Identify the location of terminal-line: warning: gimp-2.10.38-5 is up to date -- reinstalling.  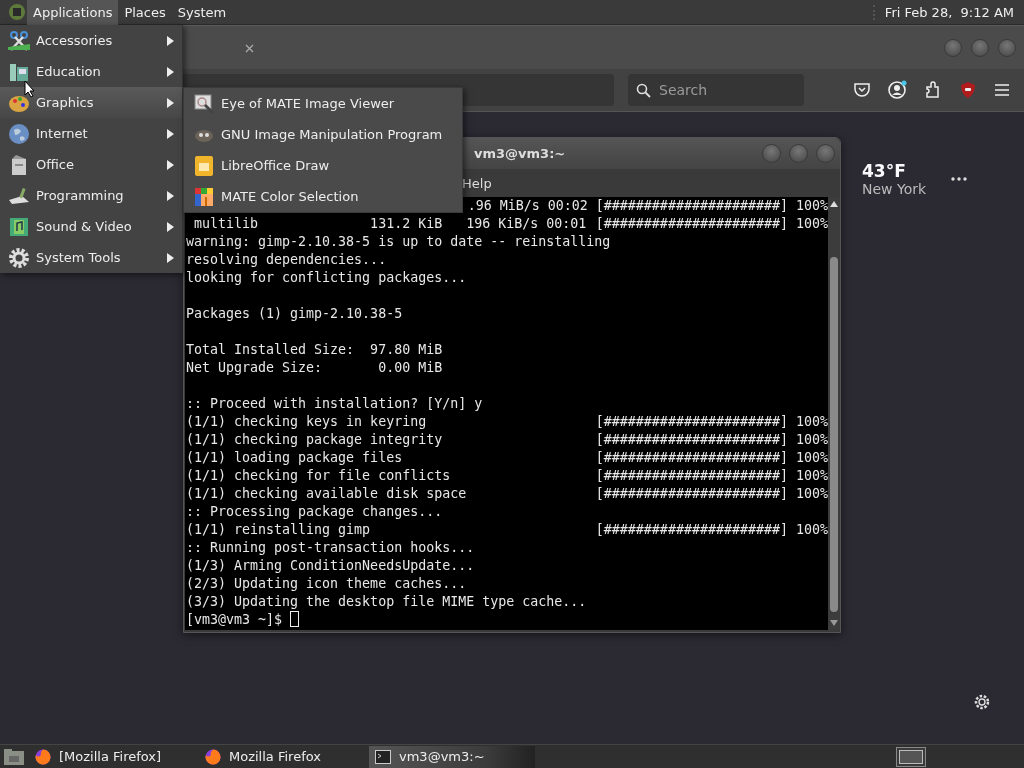
(398, 242).